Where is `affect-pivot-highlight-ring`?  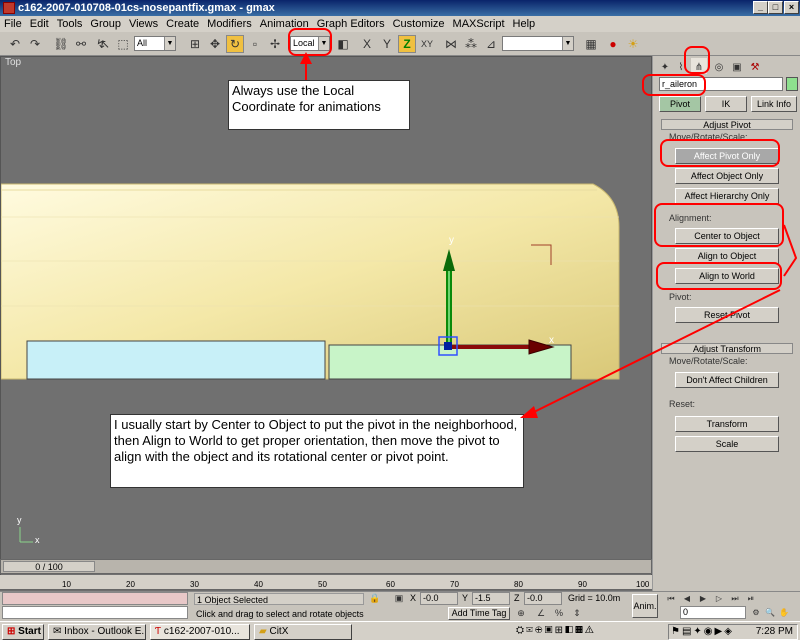 affect-pivot-highlight-ring is located at coordinates (720, 153).